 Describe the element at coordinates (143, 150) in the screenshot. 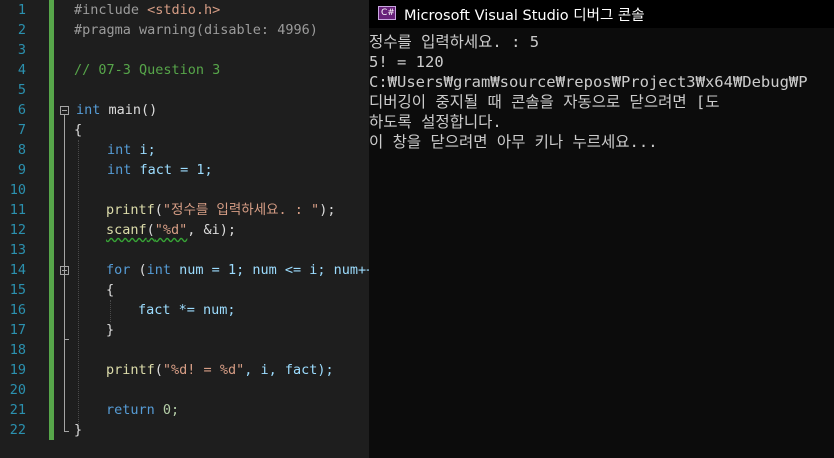

I see `code-token: i;` at that location.